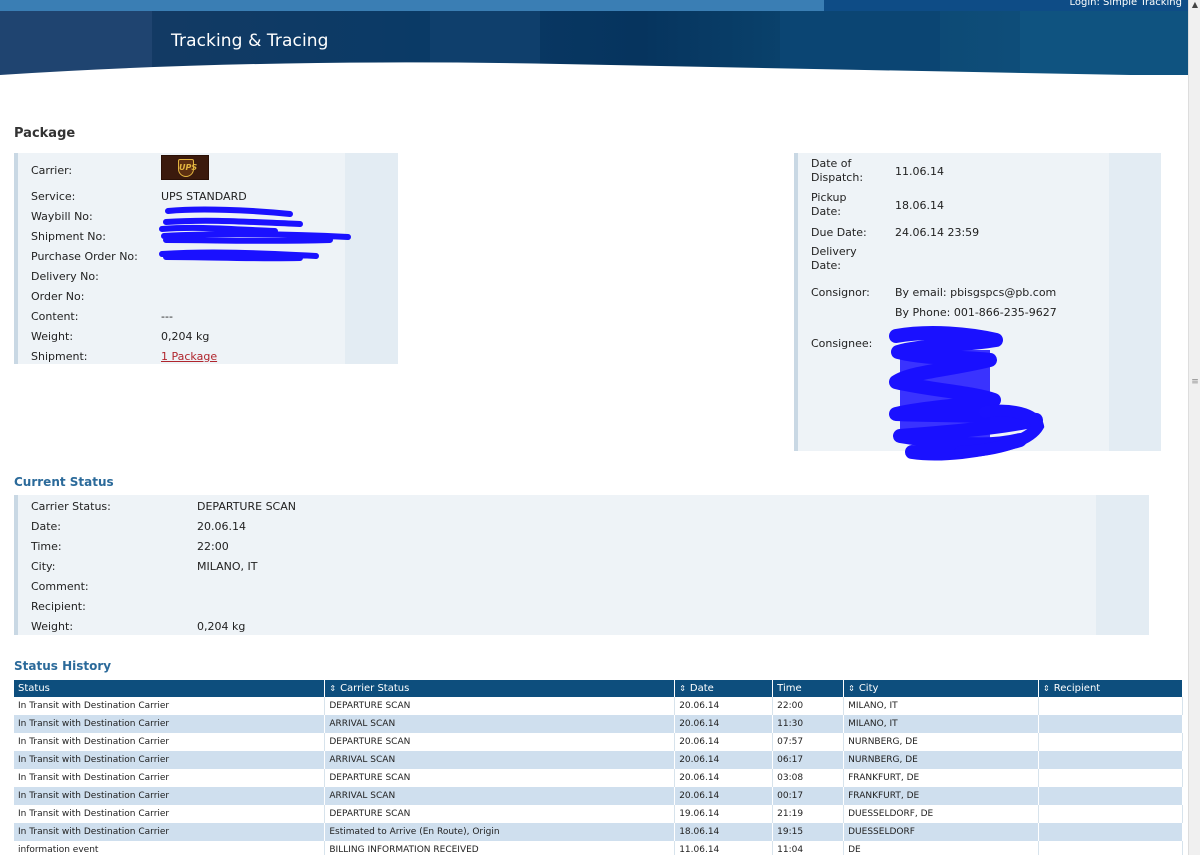  I want to click on status-recipient-label: Recipient:, so click(58, 606).